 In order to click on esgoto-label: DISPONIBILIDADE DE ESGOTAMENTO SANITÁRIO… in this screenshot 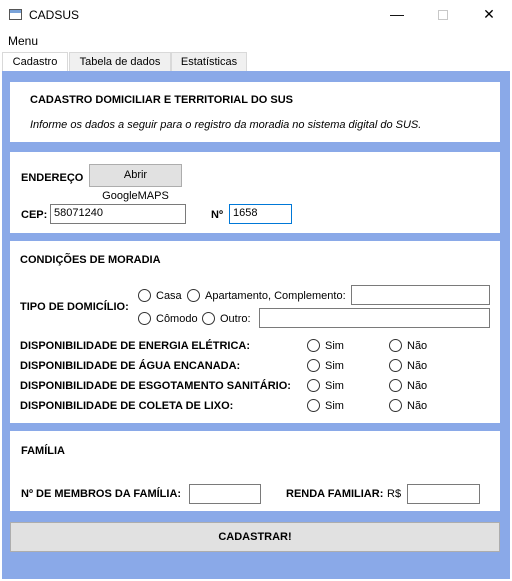, I will do `click(155, 386)`.